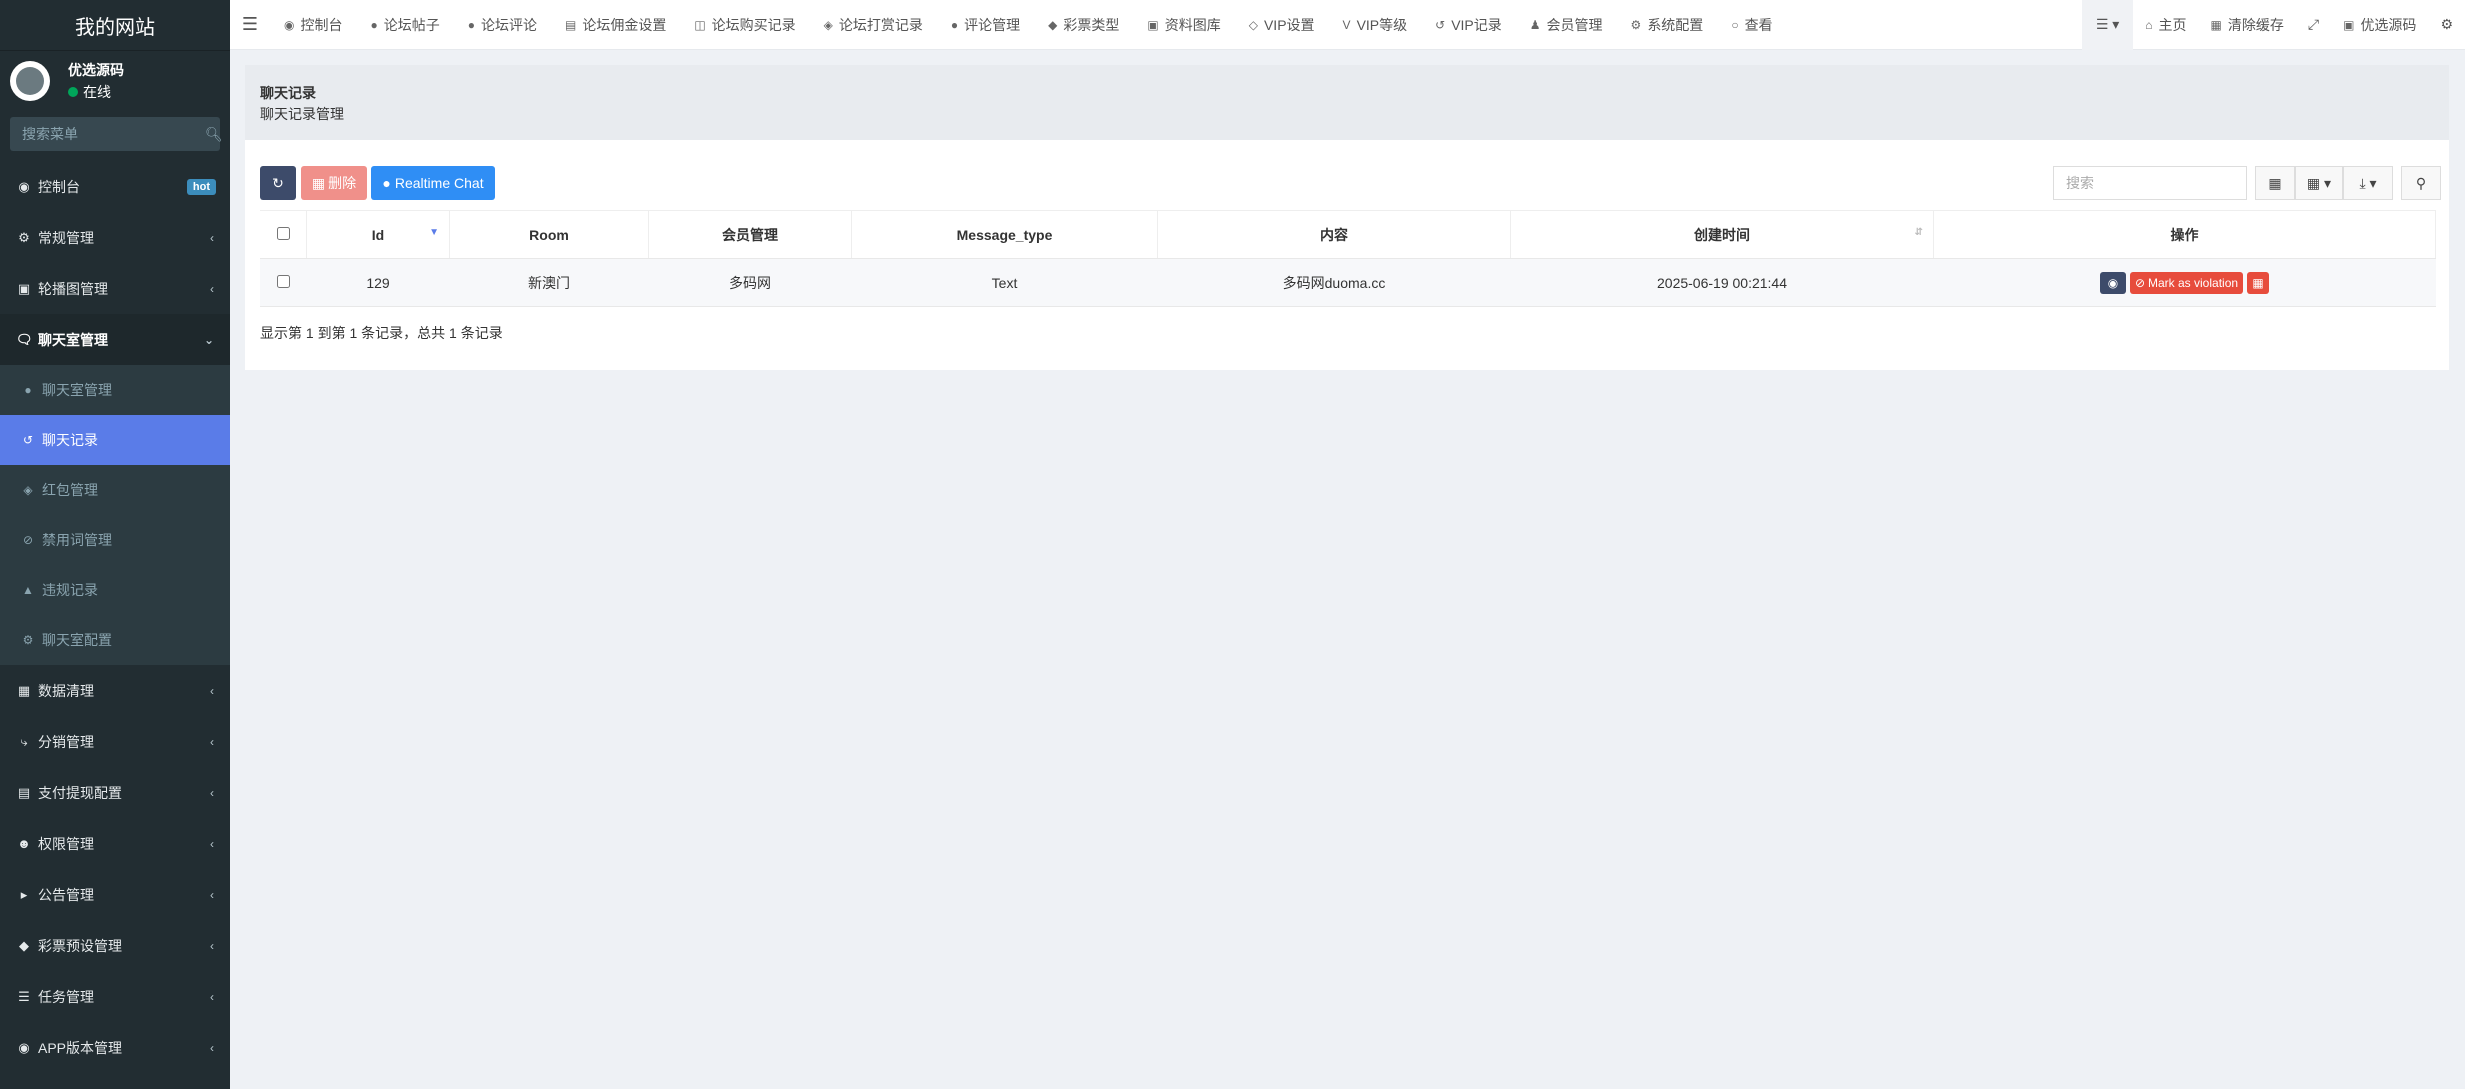 Image resolution: width=2465 pixels, height=1089 pixels. Describe the element at coordinates (750, 234) in the screenshot. I see `column-header-member: 会员管理` at that location.